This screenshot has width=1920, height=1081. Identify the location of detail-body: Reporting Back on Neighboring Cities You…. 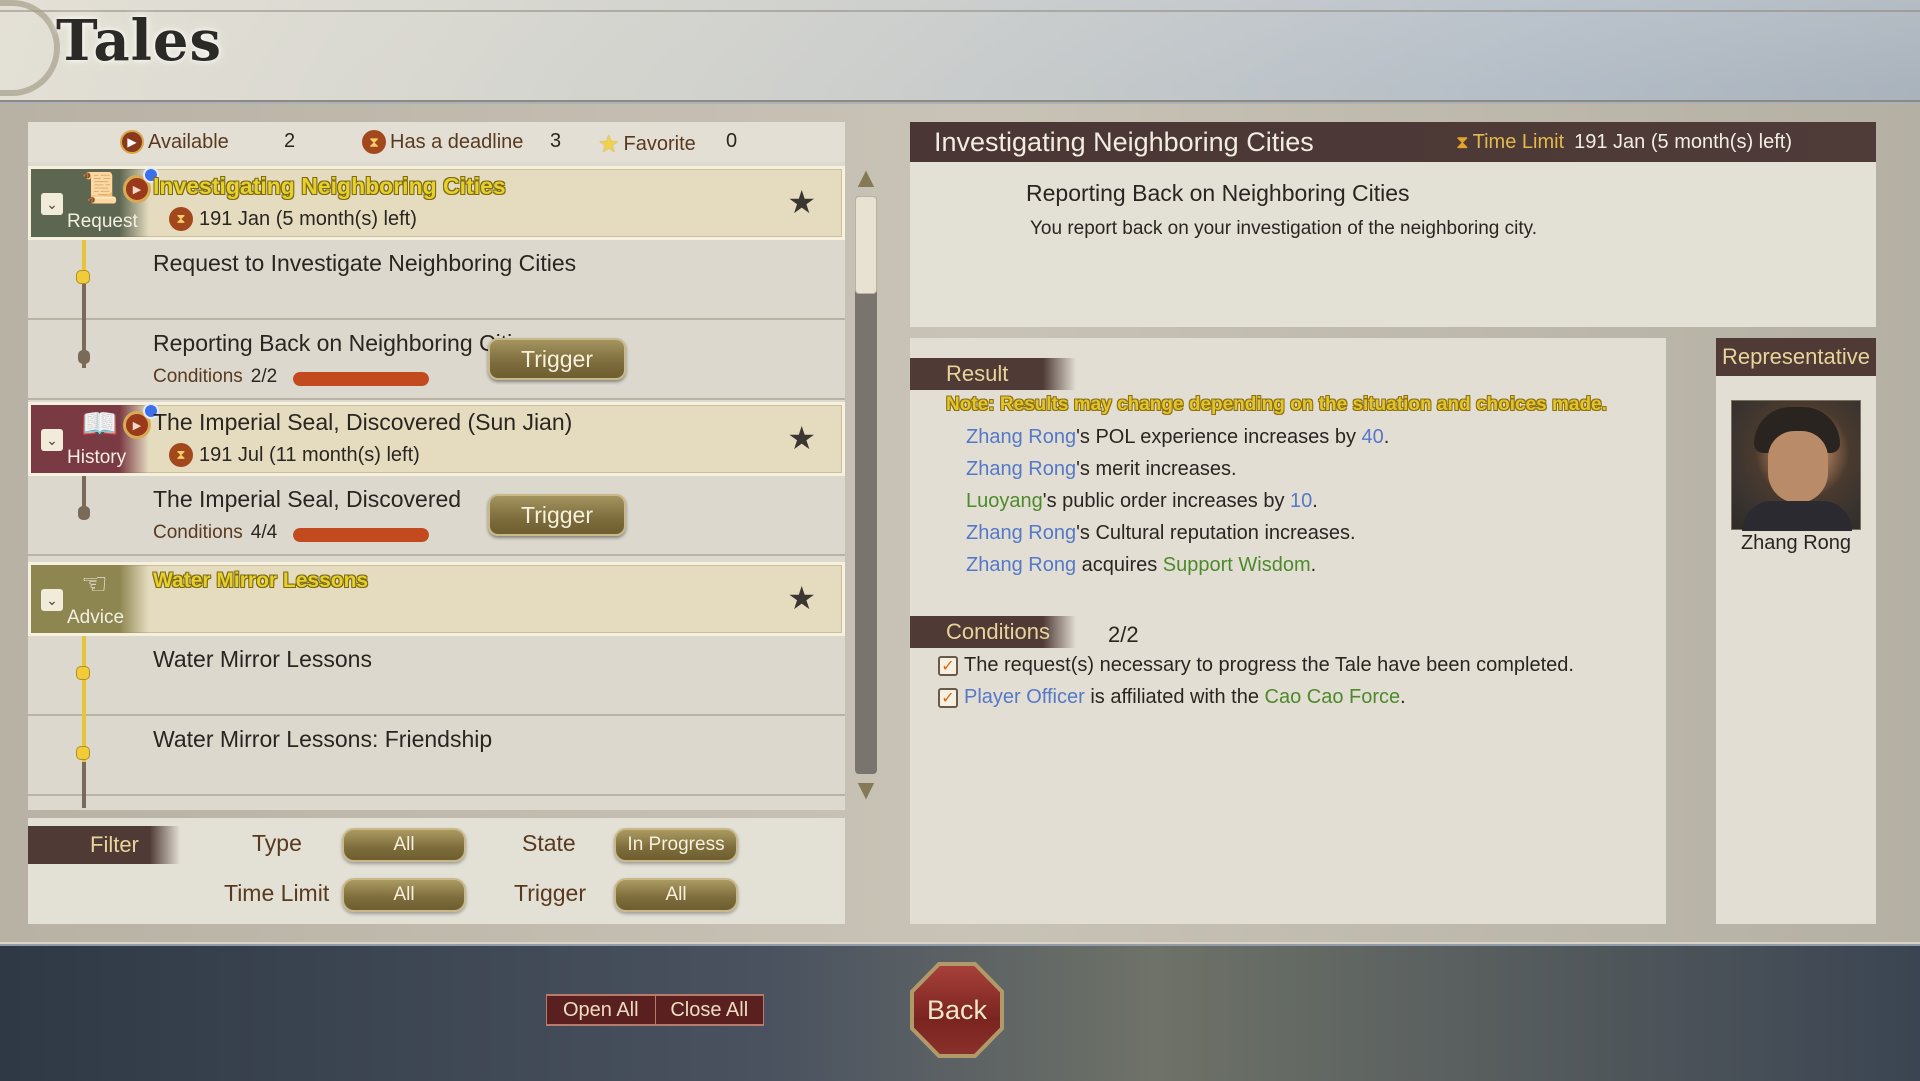
(1393, 244).